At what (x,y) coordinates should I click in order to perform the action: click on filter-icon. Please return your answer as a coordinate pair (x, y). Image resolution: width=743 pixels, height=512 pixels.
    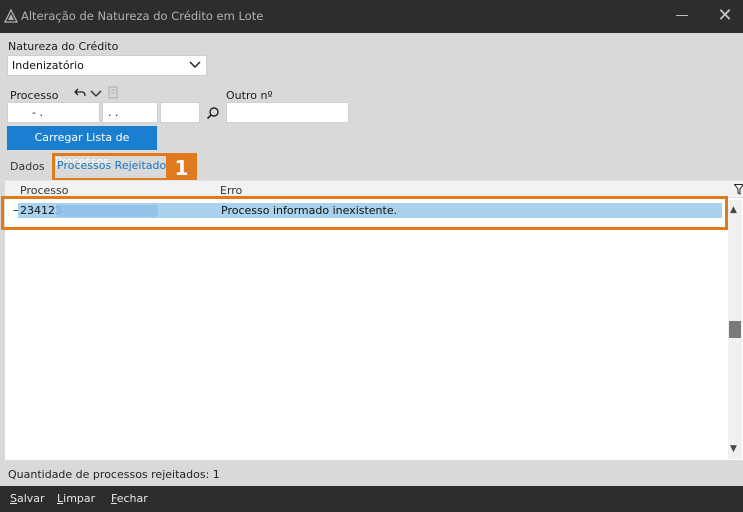
    Looking at the image, I should click on (738, 189).